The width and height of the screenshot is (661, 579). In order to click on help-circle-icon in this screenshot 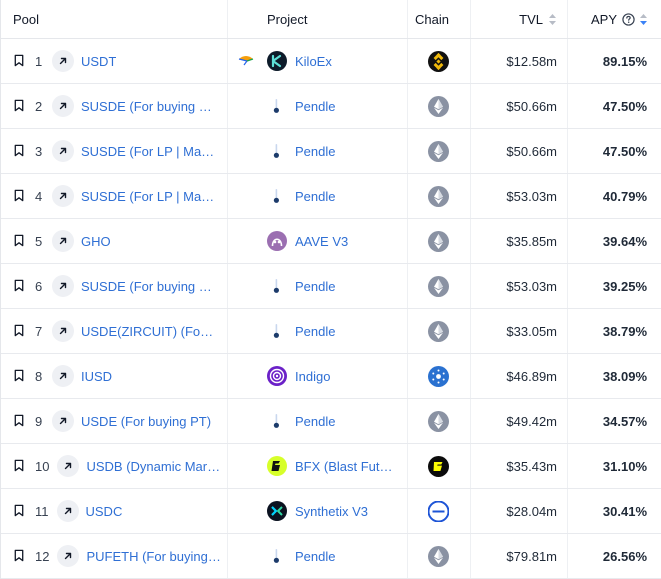, I will do `click(628, 19)`.